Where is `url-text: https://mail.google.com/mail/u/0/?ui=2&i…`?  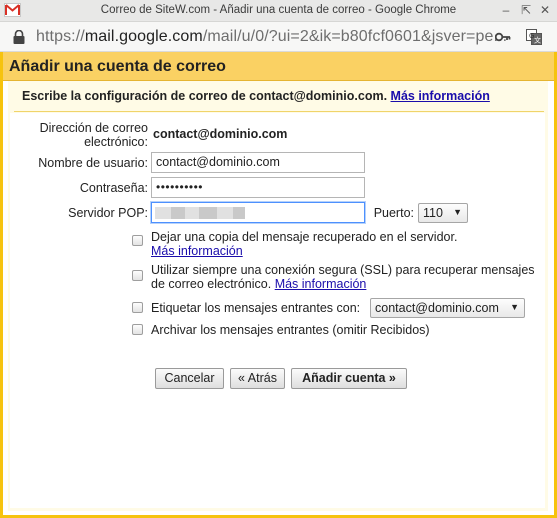 url-text: https://mail.google.com/mail/u/0/?ui=2&i… is located at coordinates (271, 37).